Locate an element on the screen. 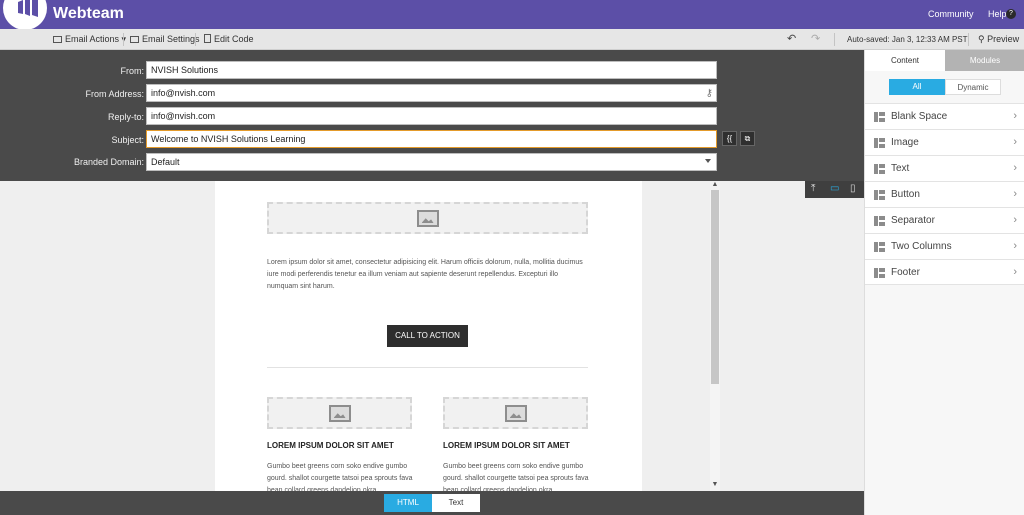 This screenshot has width=1024, height=515. marketo-logo-icon is located at coordinates (28, 8).